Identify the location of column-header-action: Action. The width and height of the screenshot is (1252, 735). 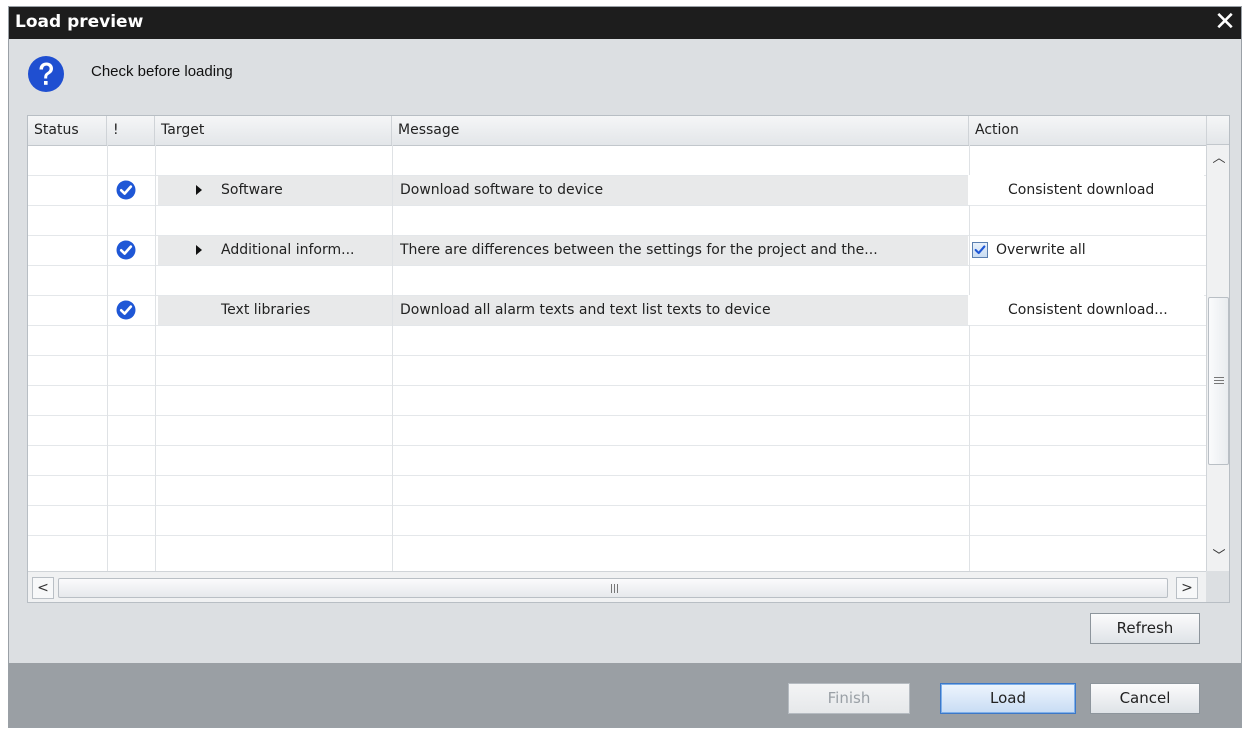
(1087, 130).